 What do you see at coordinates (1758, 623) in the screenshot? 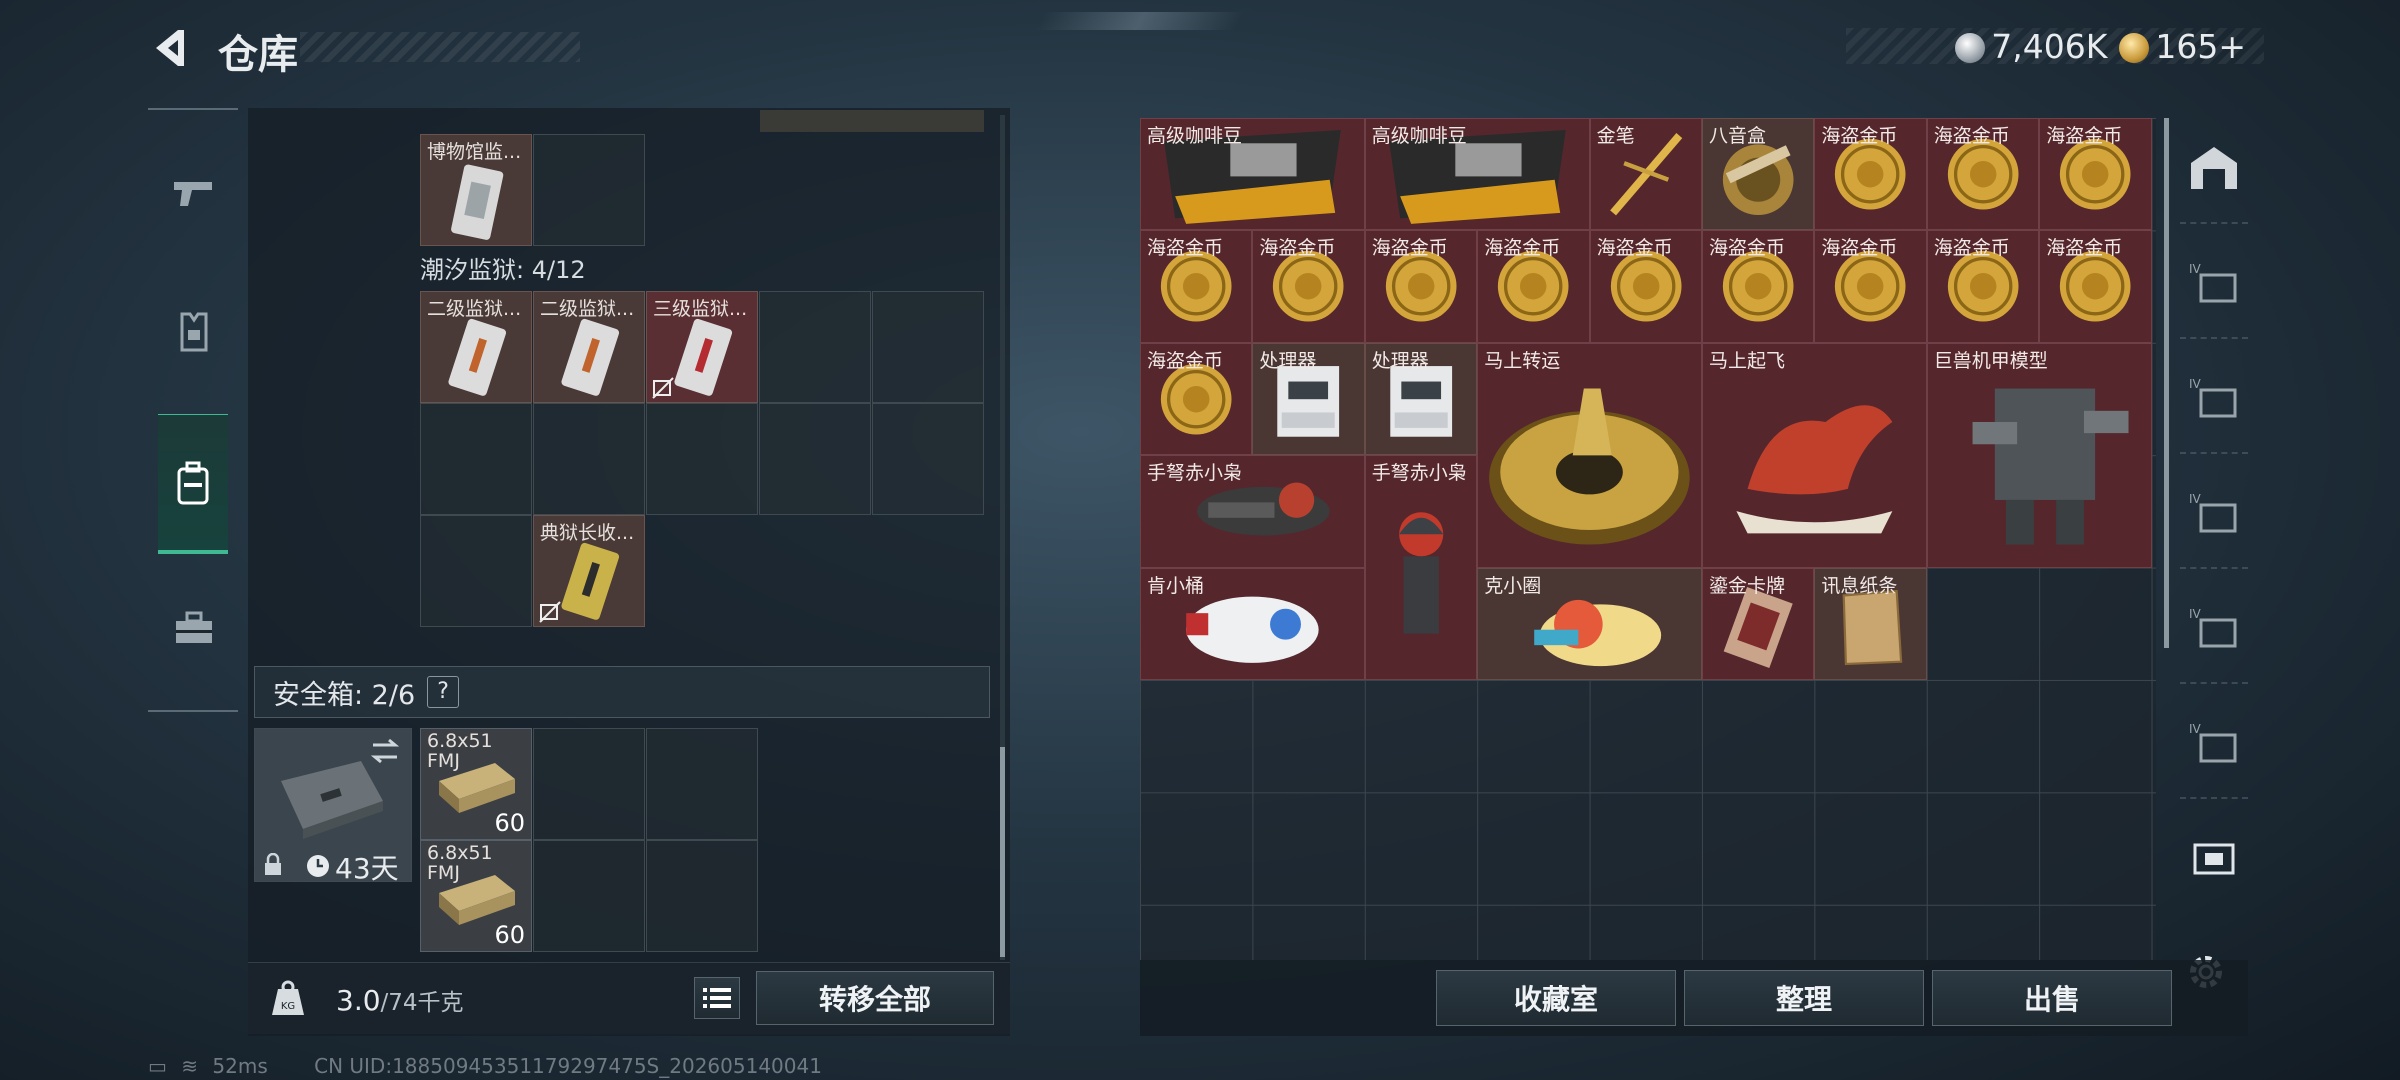
I see `warehouse-item: 鎏金卡牌` at bounding box center [1758, 623].